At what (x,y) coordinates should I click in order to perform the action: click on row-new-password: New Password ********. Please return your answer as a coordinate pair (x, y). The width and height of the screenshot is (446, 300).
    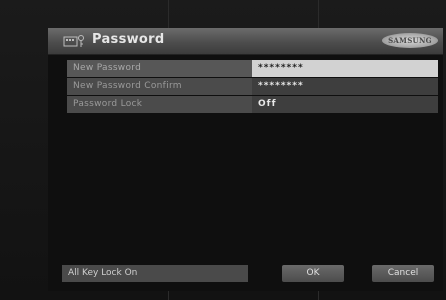
    Looking at the image, I should click on (252, 68).